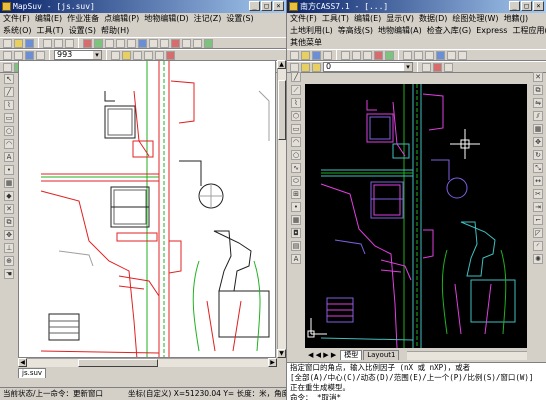 This screenshot has height=400, width=546. What do you see at coordinates (437, 67) in the screenshot?
I see `color-icon` at bounding box center [437, 67].